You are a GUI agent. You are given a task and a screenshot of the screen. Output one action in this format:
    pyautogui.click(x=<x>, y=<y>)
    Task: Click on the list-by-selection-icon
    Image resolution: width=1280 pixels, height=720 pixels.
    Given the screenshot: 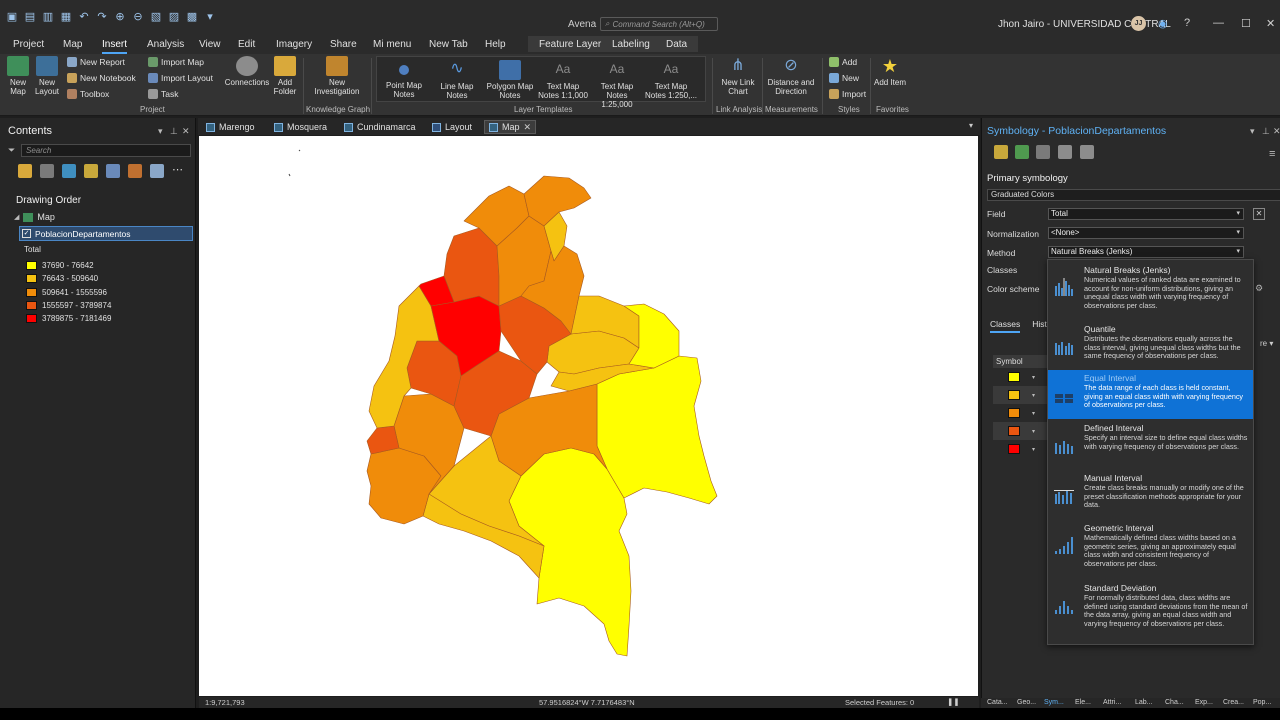 What is the action you would take?
    pyautogui.click(x=69, y=171)
    